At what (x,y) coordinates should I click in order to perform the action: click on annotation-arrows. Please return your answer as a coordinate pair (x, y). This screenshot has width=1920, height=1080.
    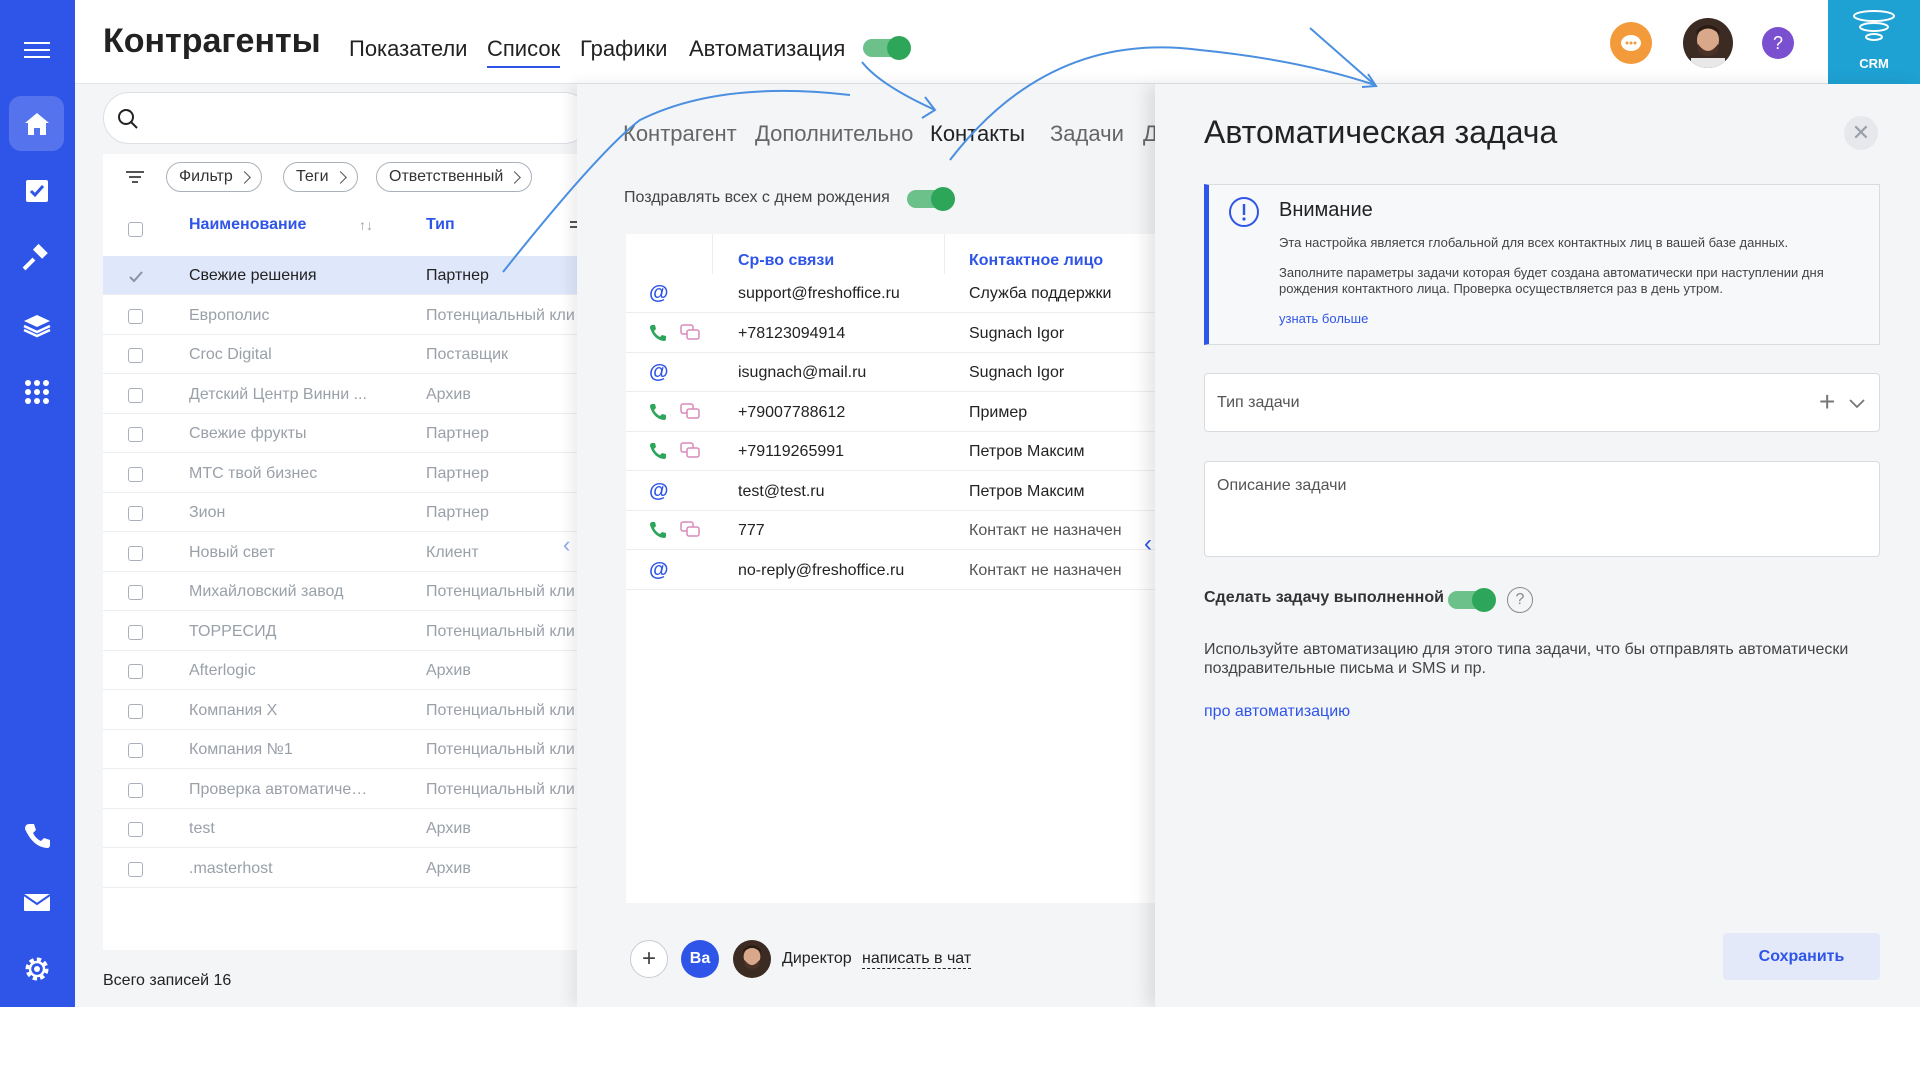
    Looking at the image, I should click on (940, 150).